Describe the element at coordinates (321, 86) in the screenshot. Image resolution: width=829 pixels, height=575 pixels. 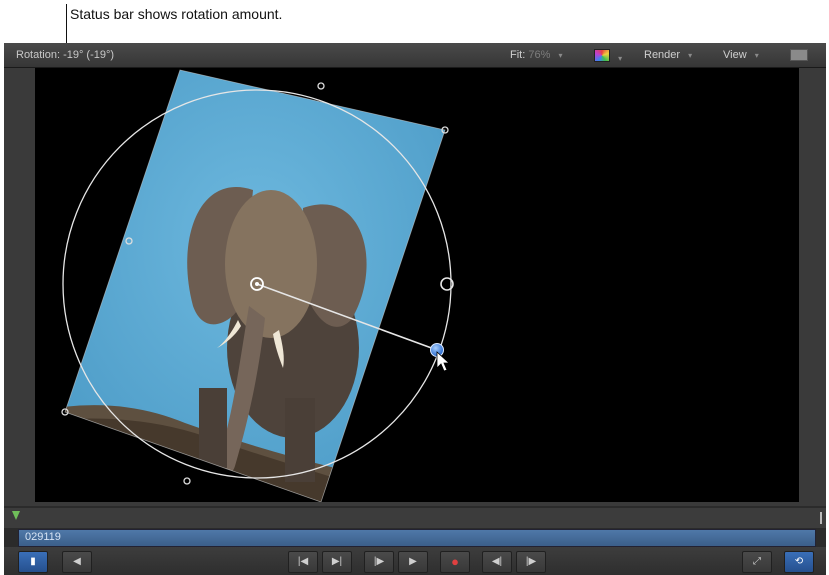
I see `edge-handle-top` at that location.